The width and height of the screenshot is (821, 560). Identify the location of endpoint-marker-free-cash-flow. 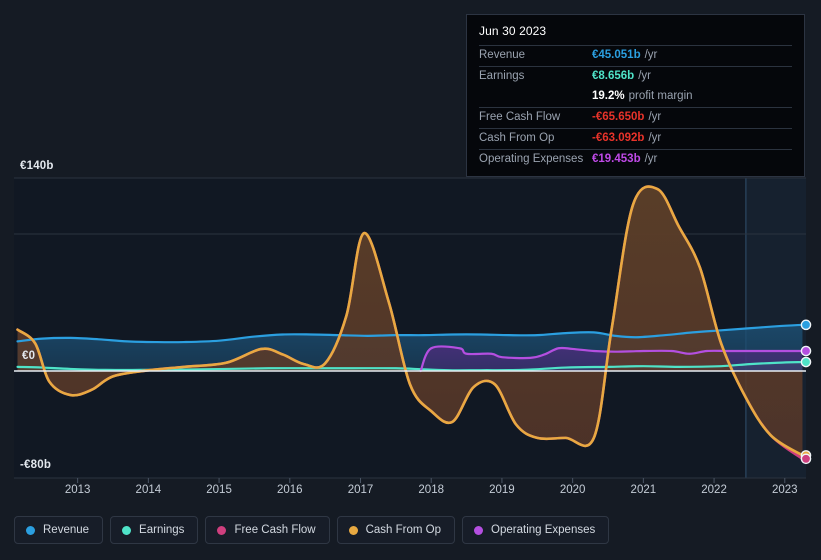
(806, 459).